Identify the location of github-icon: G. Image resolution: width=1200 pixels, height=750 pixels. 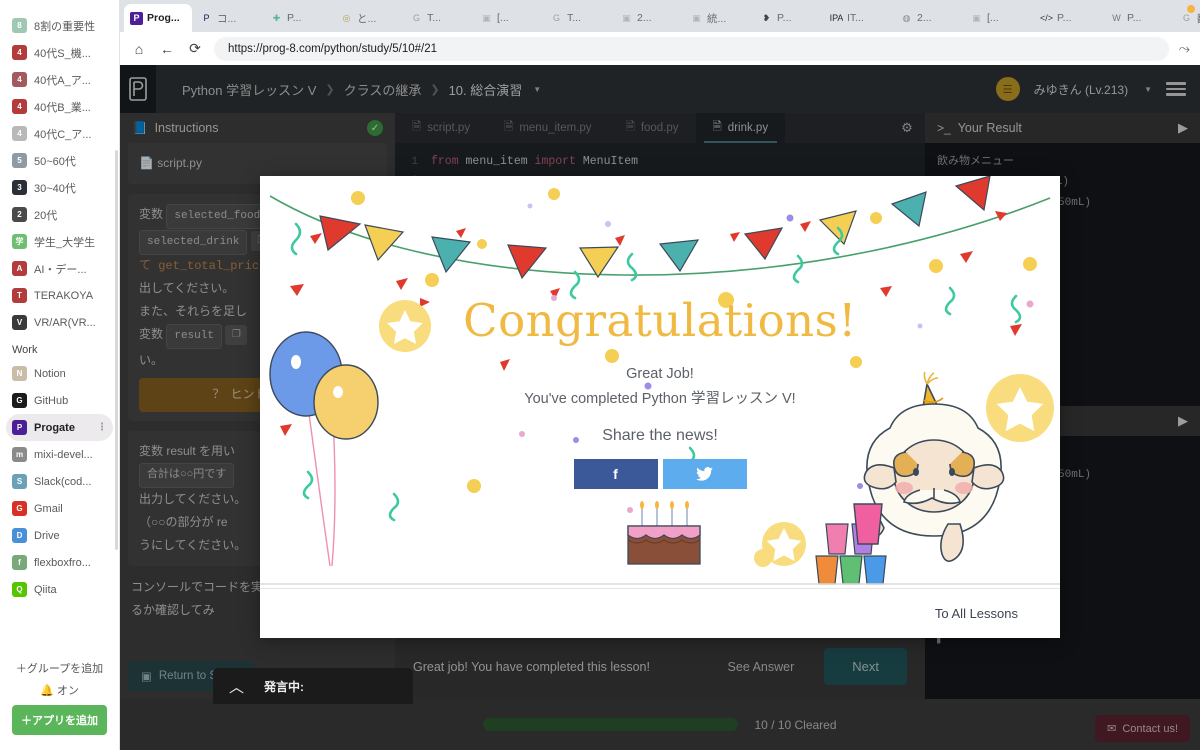
(19, 400).